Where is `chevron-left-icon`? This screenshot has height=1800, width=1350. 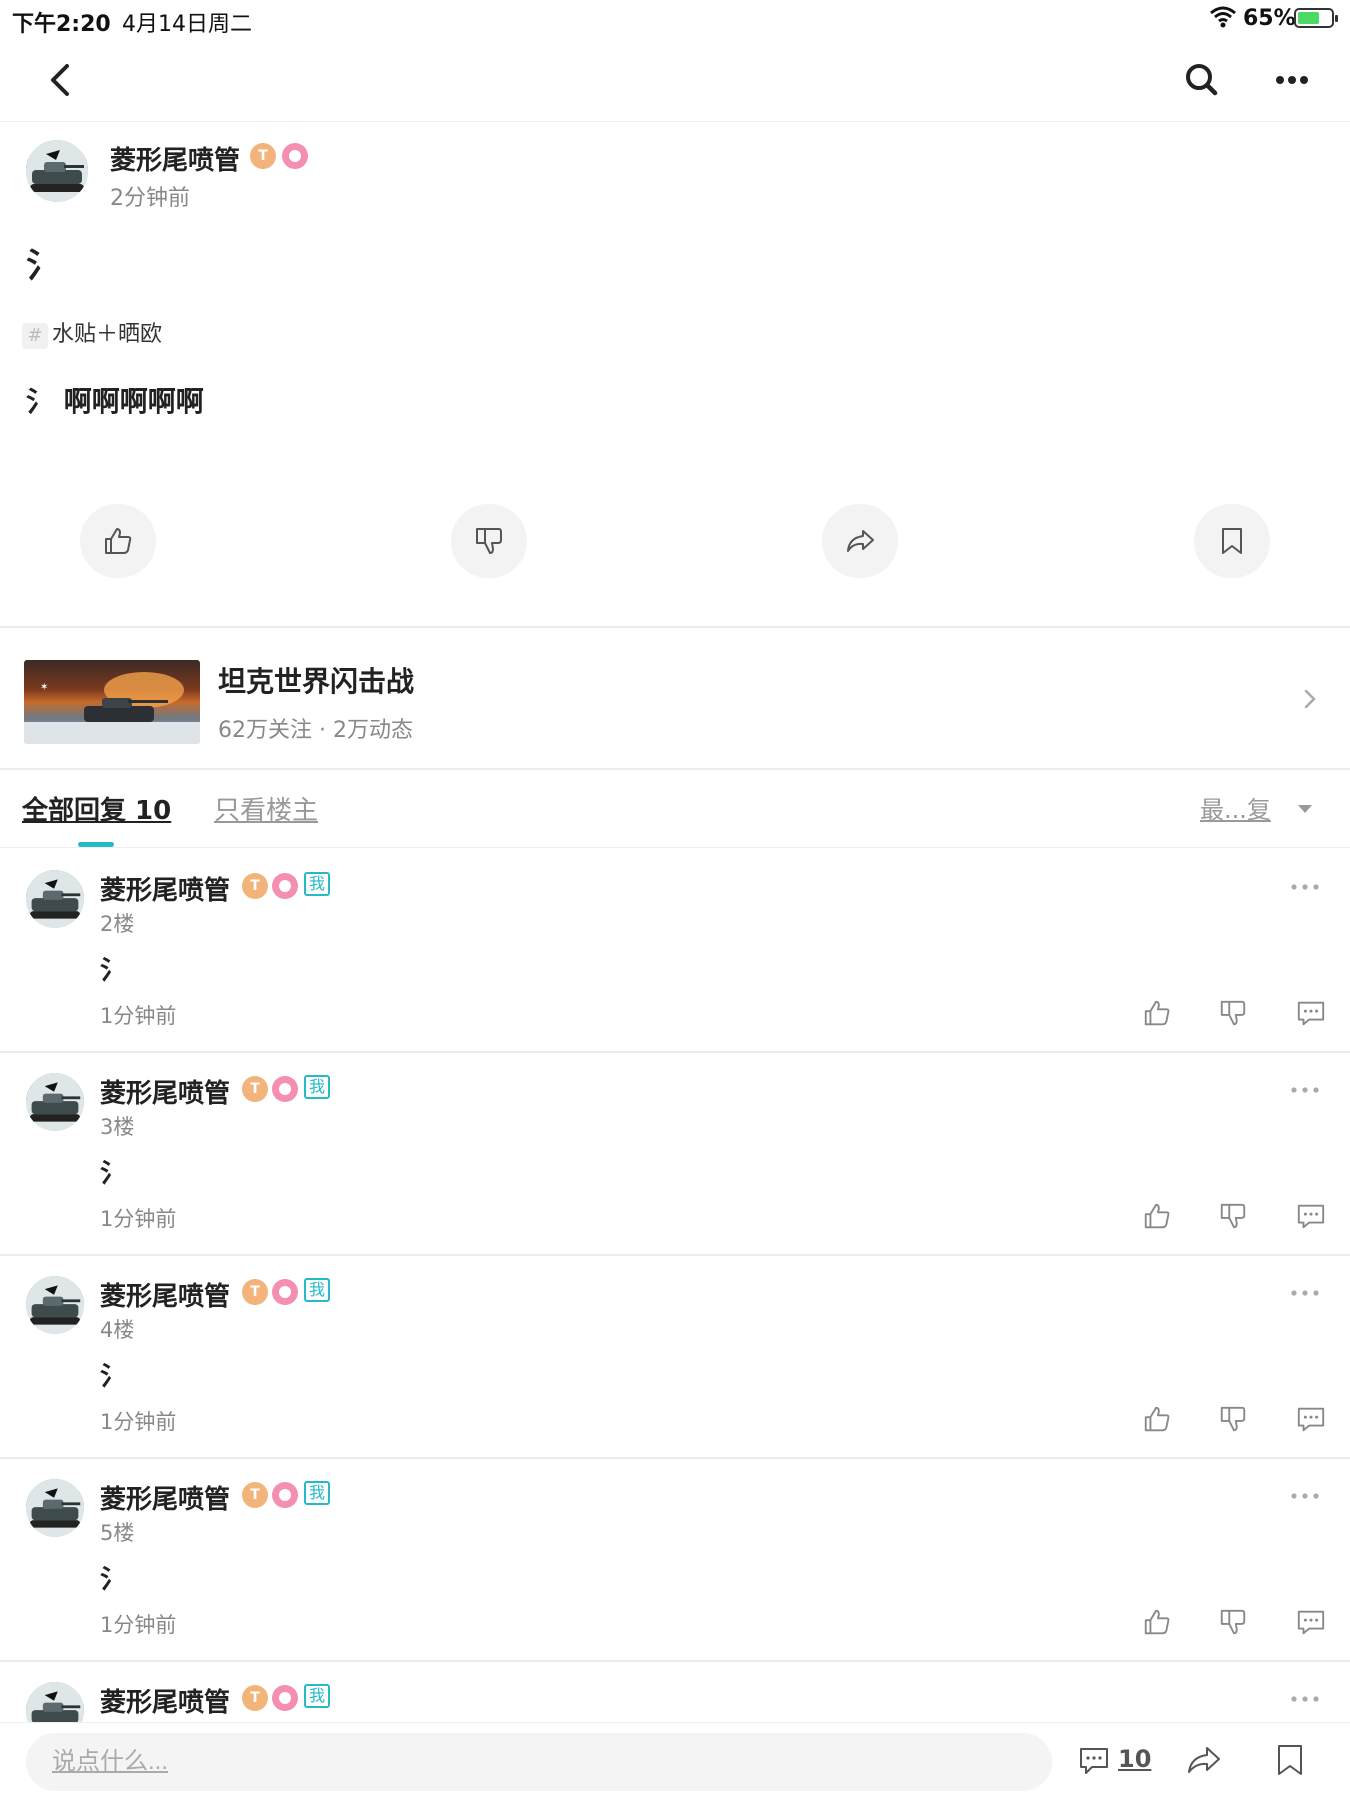 chevron-left-icon is located at coordinates (60, 80).